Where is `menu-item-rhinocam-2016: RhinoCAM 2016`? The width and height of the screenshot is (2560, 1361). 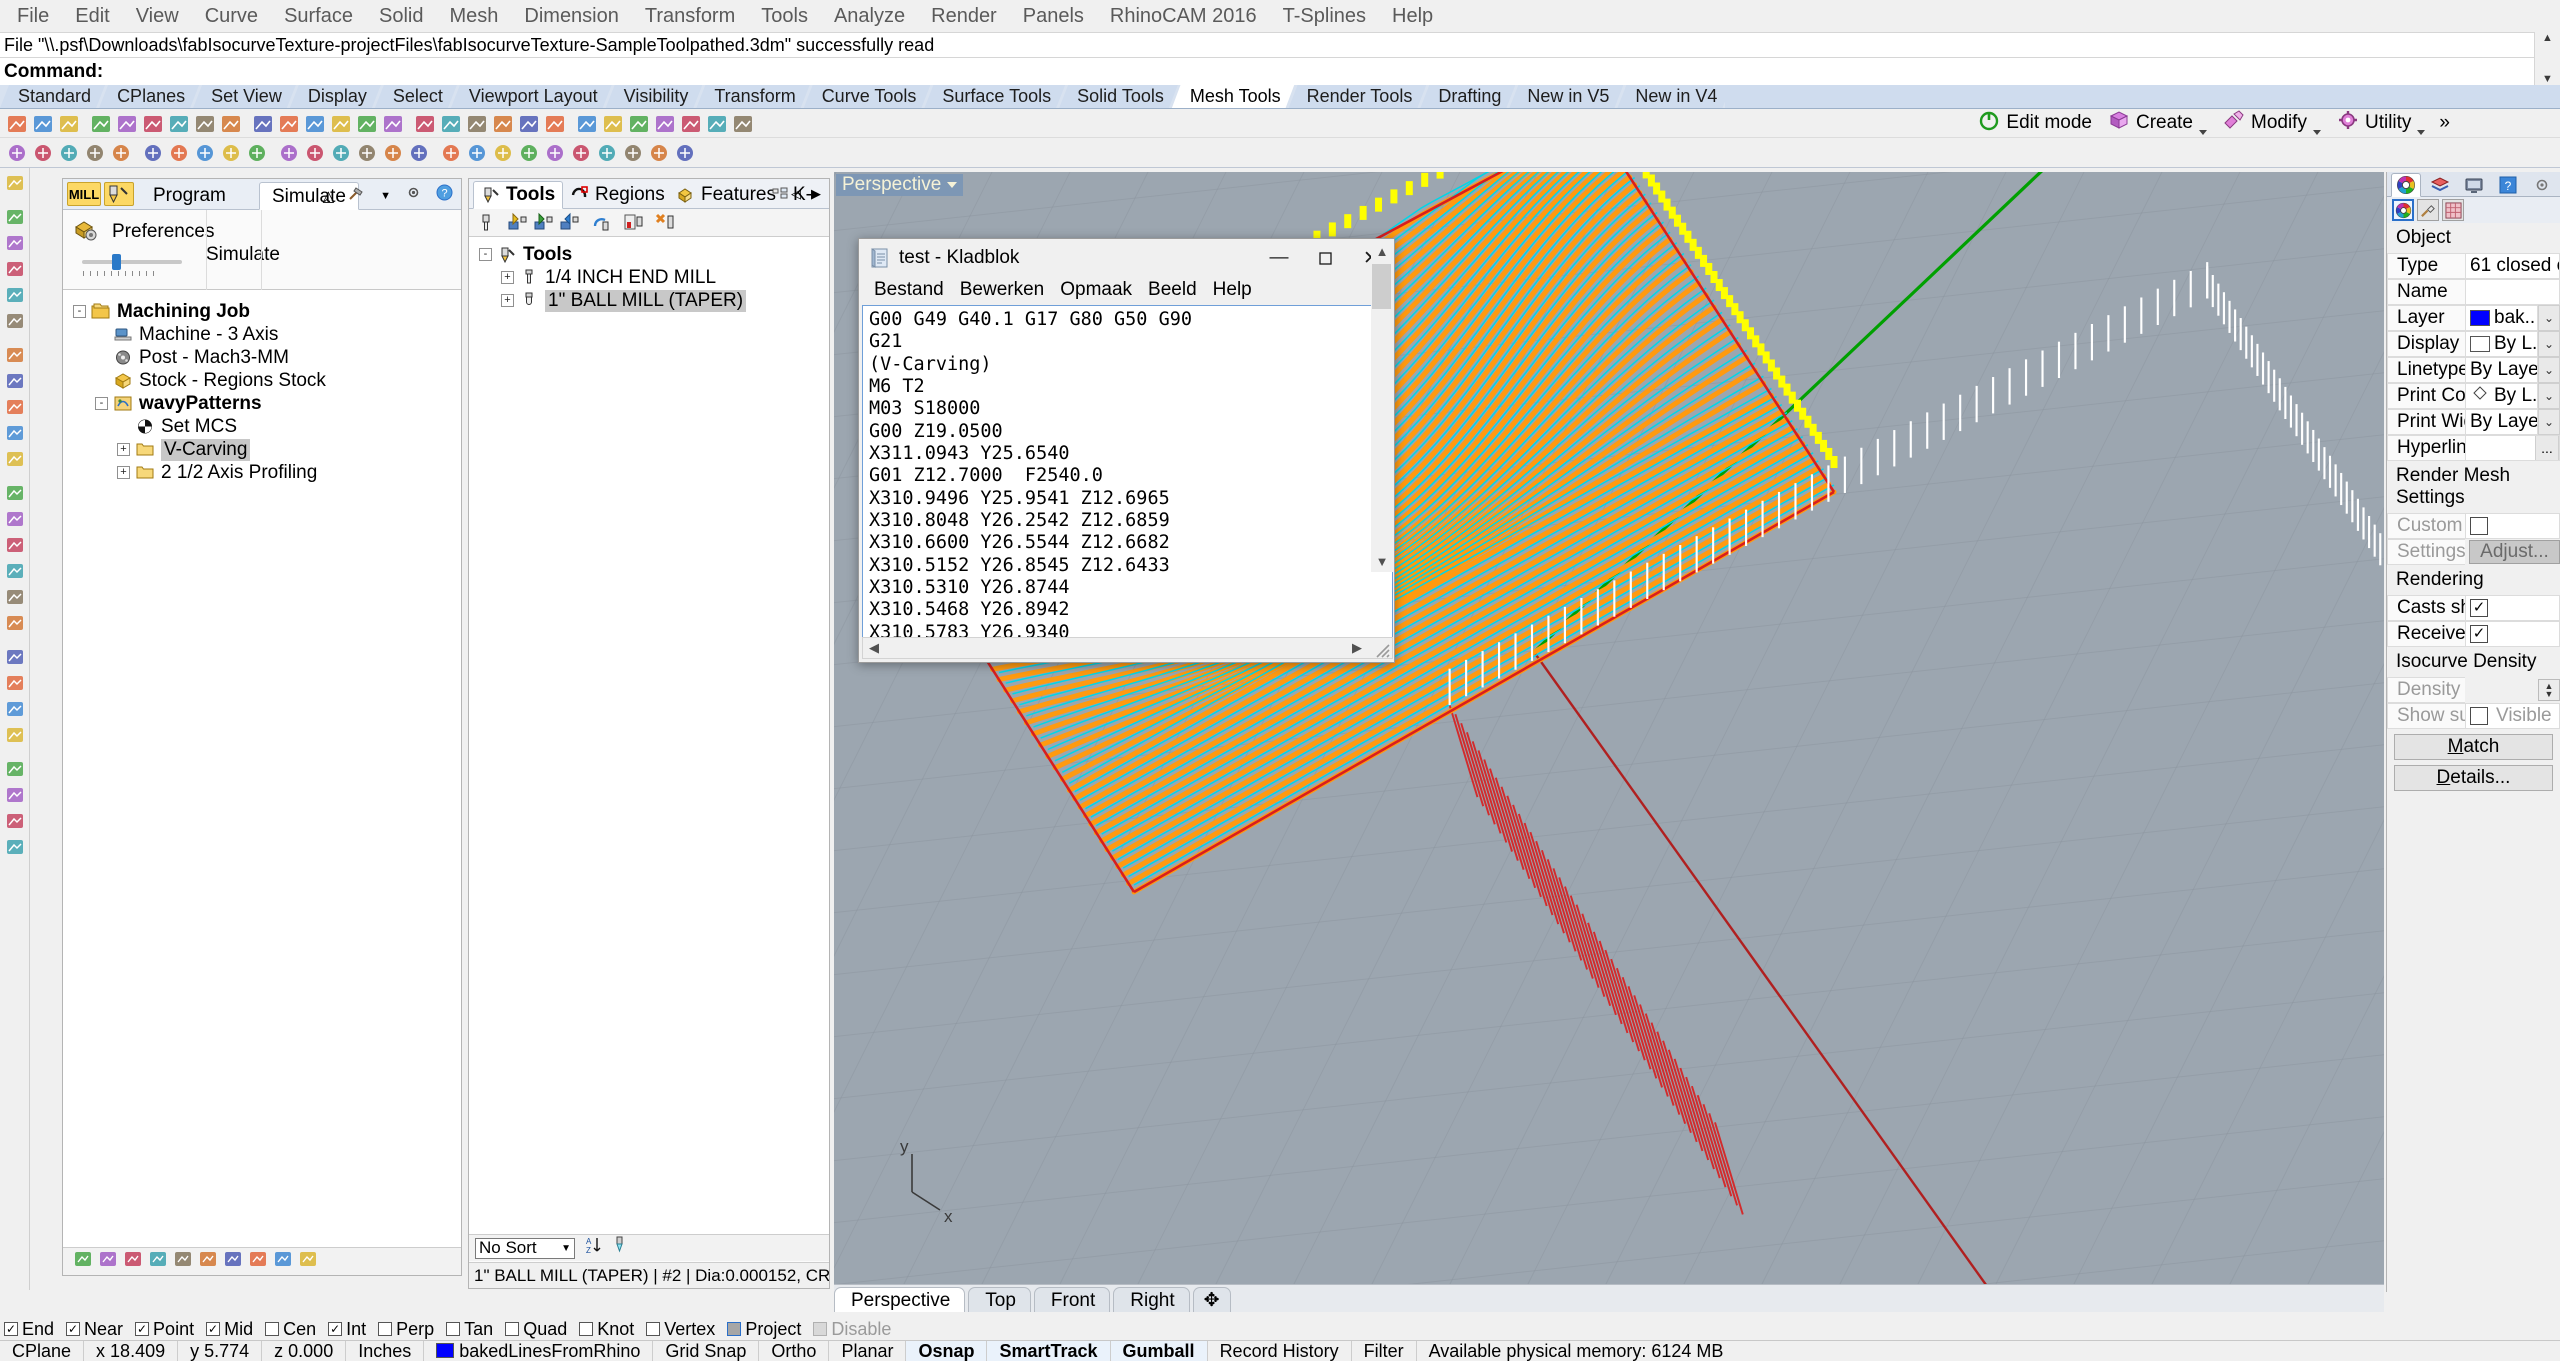 menu-item-rhinocam-2016: RhinoCAM 2016 is located at coordinates (1183, 16).